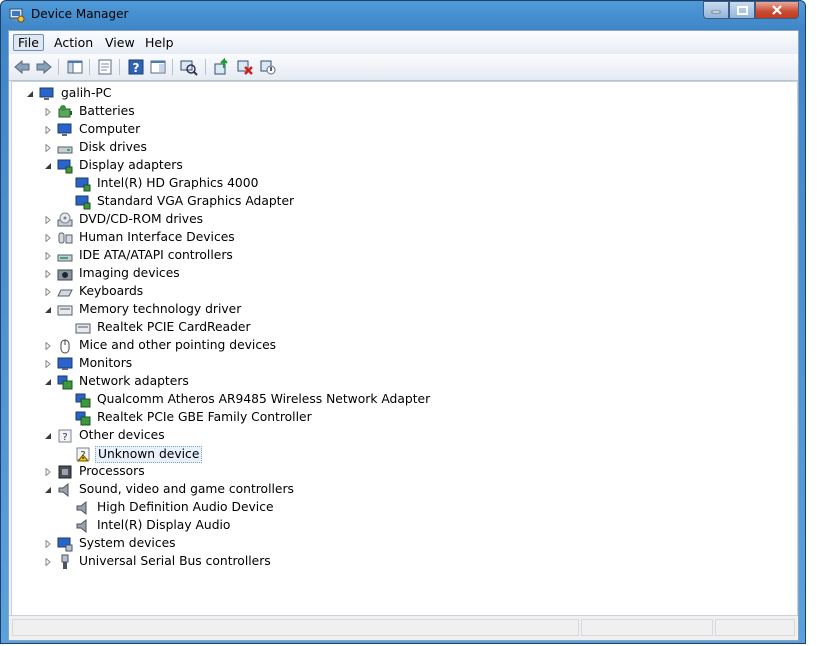 The width and height of the screenshot is (819, 646). Describe the element at coordinates (65, 293) in the screenshot. I see `keyboard-icon` at that location.